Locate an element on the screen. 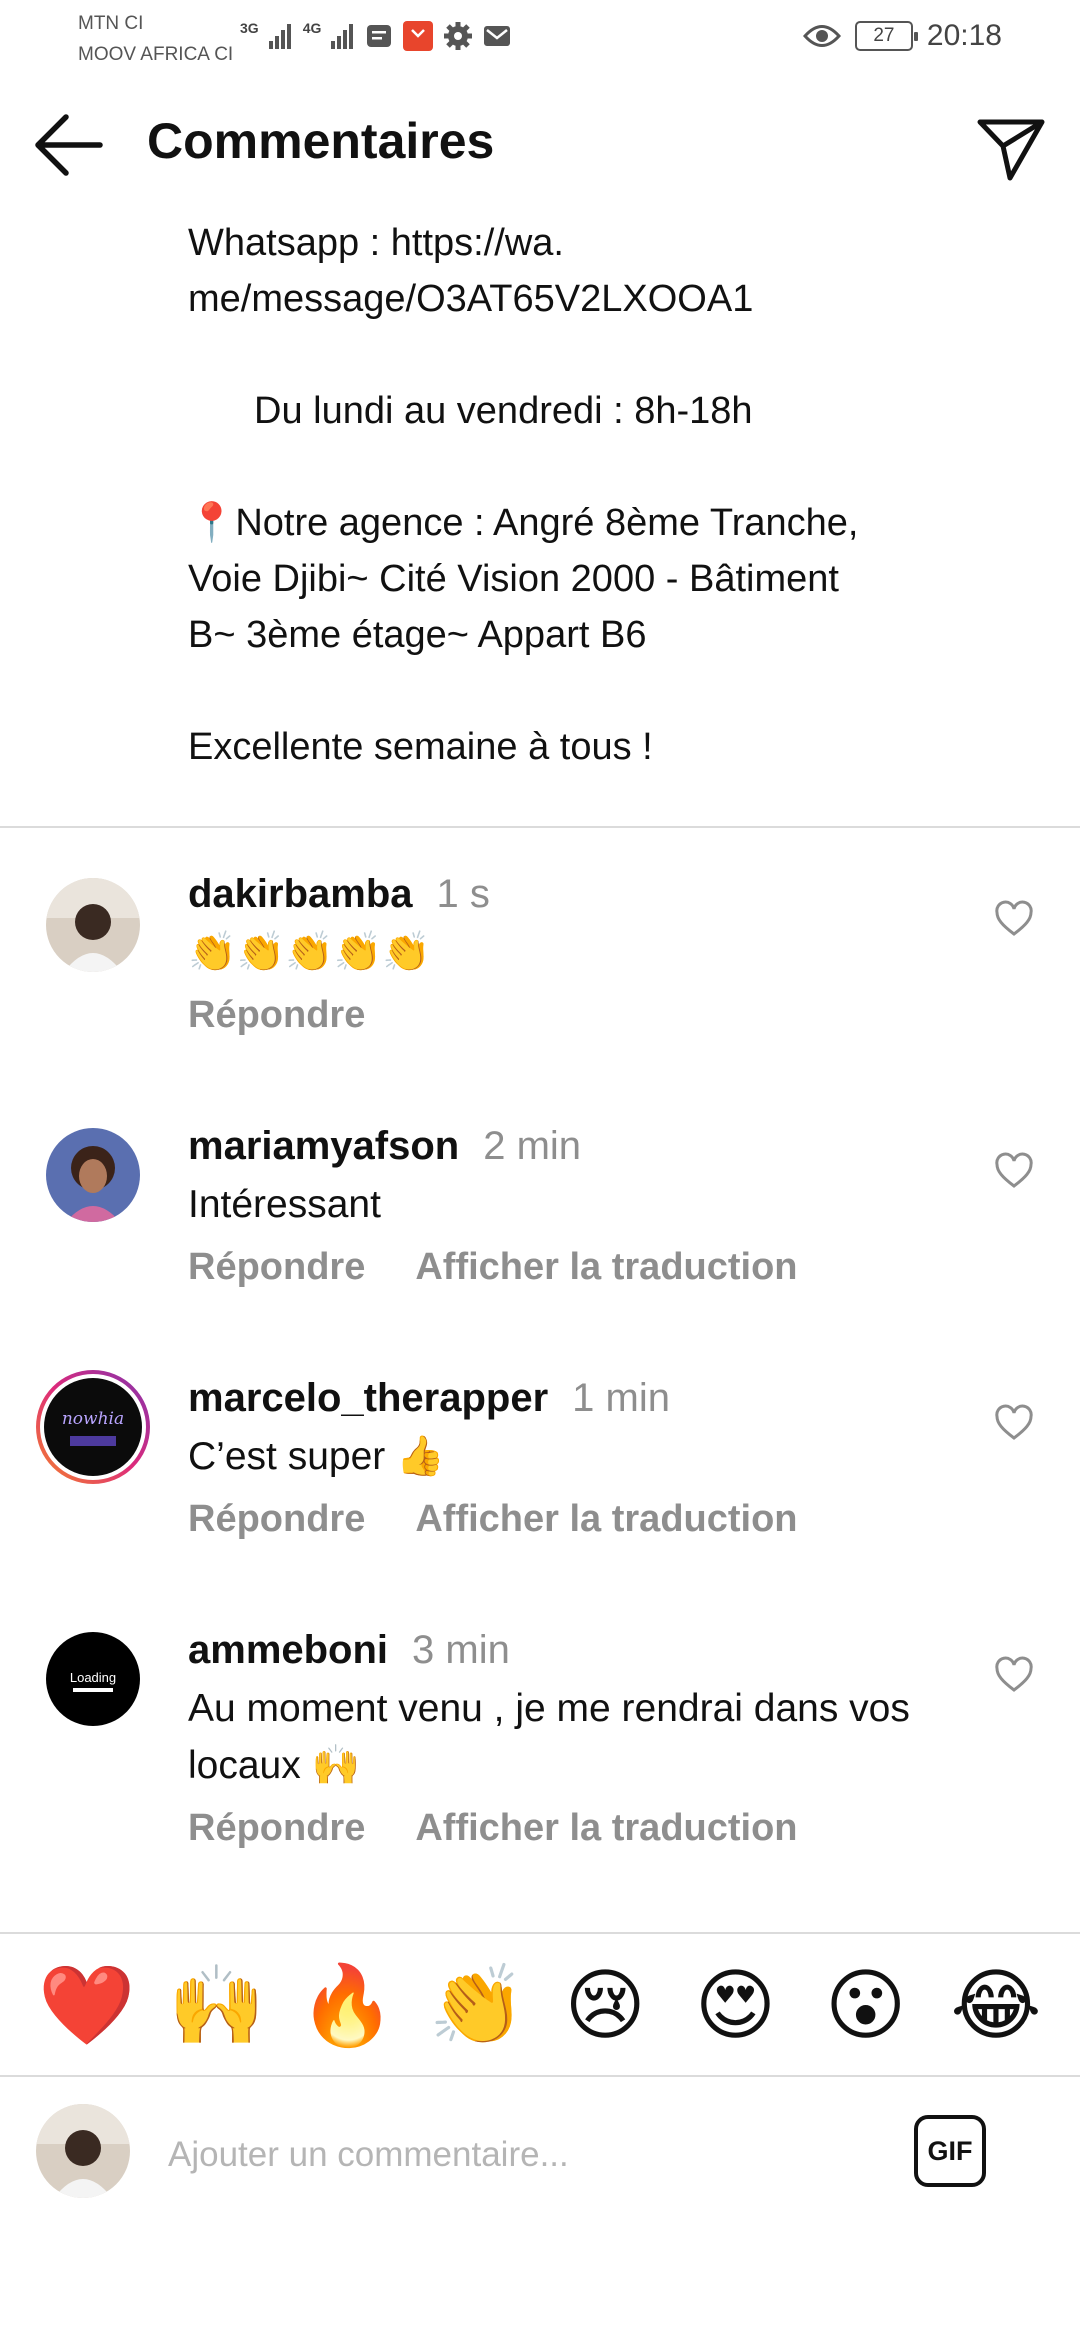 The width and height of the screenshot is (1080, 2340). emoji-fire-button: 🔥 is located at coordinates (347, 2005).